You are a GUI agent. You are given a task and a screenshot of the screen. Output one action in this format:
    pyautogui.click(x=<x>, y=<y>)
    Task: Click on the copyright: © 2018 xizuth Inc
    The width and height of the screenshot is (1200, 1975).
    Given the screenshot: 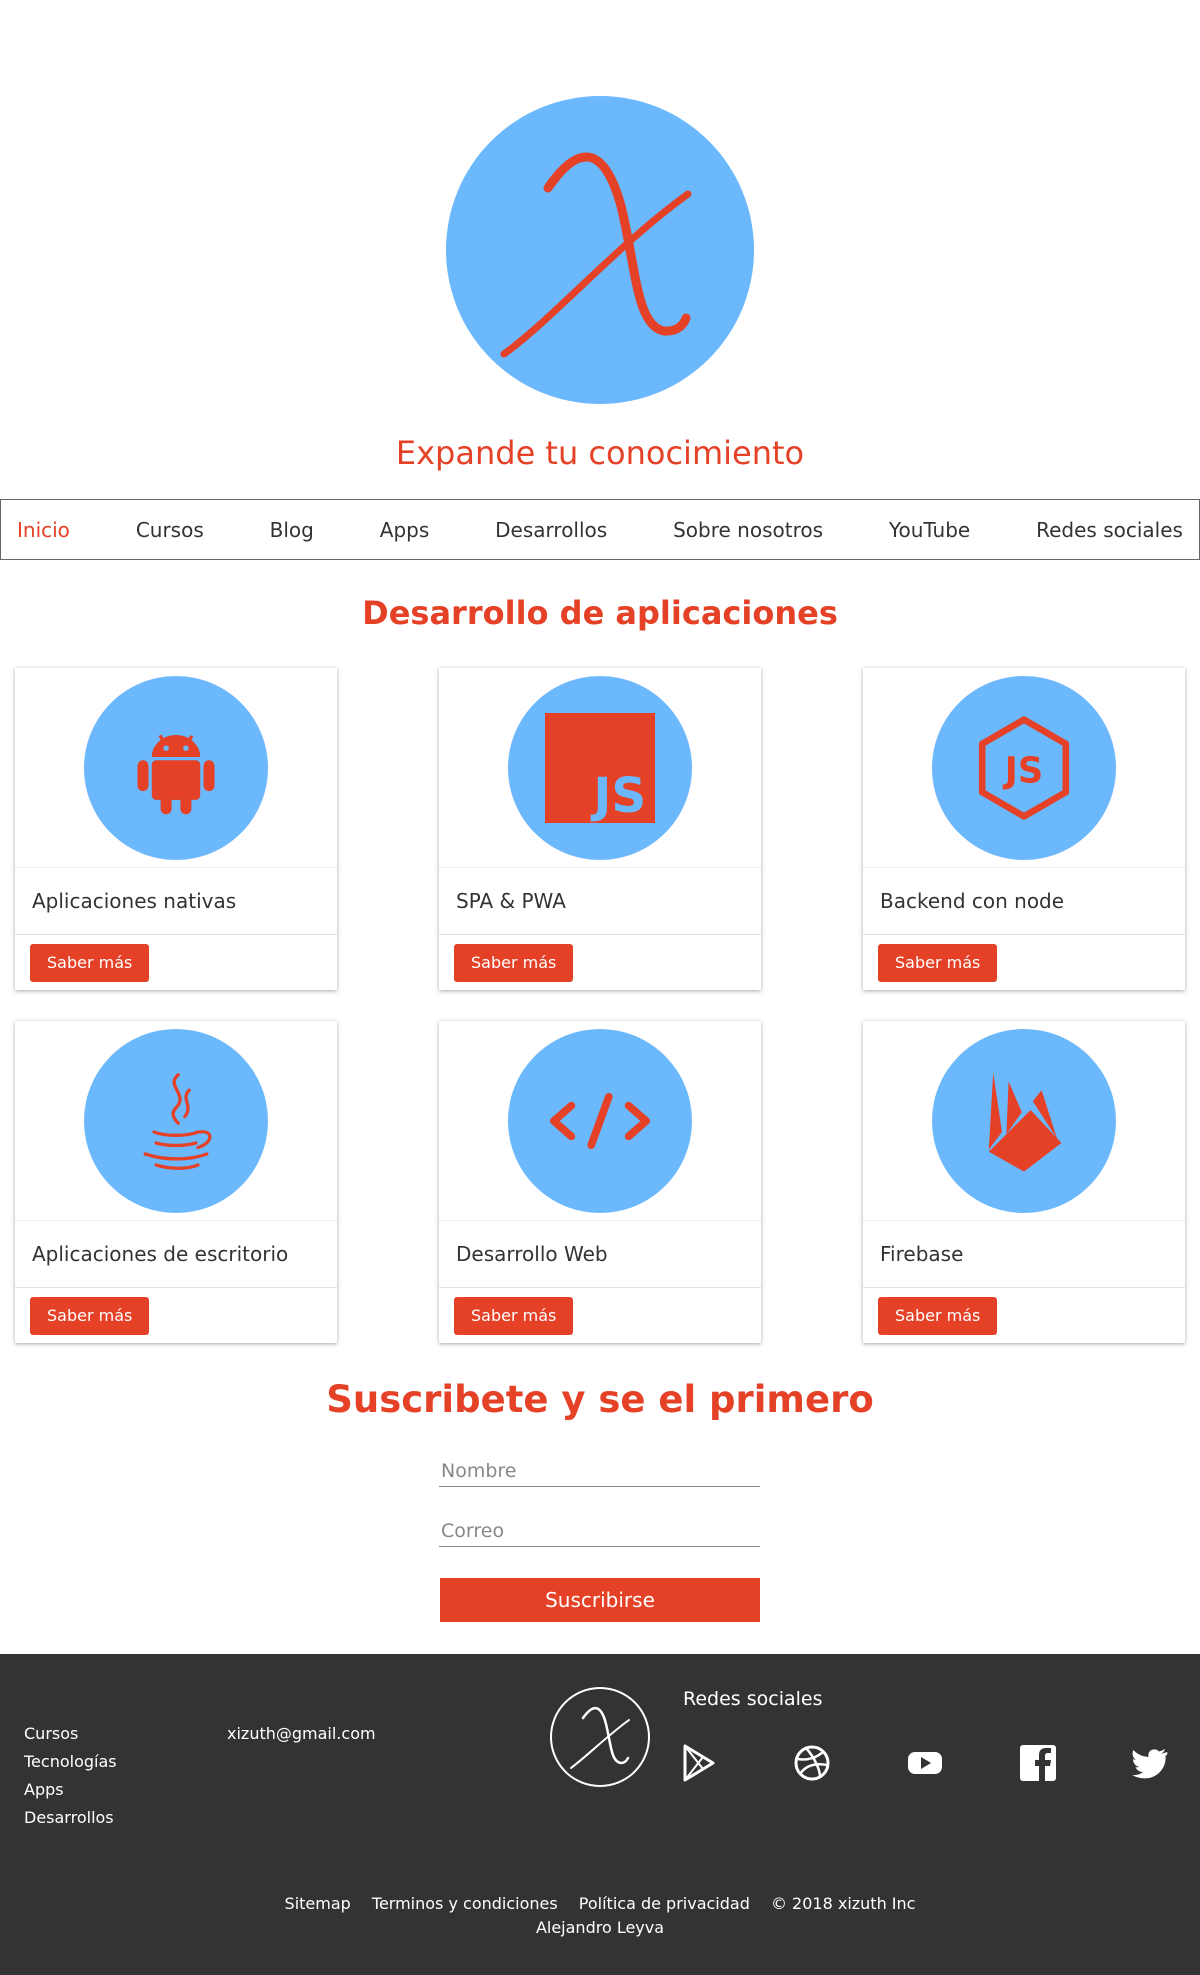 What is the action you would take?
    pyautogui.click(x=843, y=1903)
    